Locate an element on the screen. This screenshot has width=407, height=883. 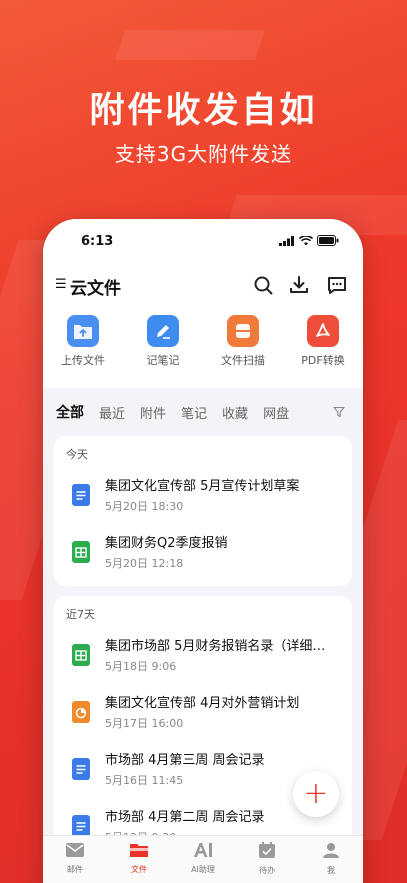
status-time: 6:13 is located at coordinates (97, 241).